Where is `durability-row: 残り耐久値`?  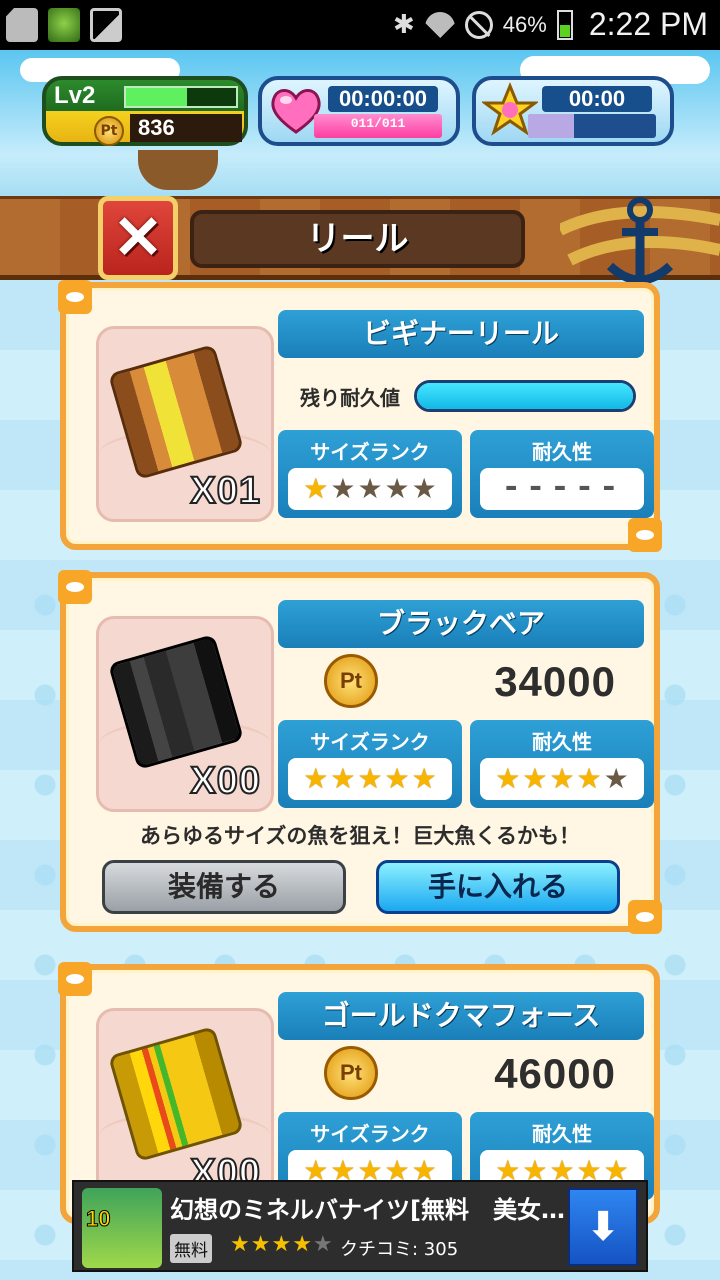 durability-row: 残り耐久値 is located at coordinates (468, 396).